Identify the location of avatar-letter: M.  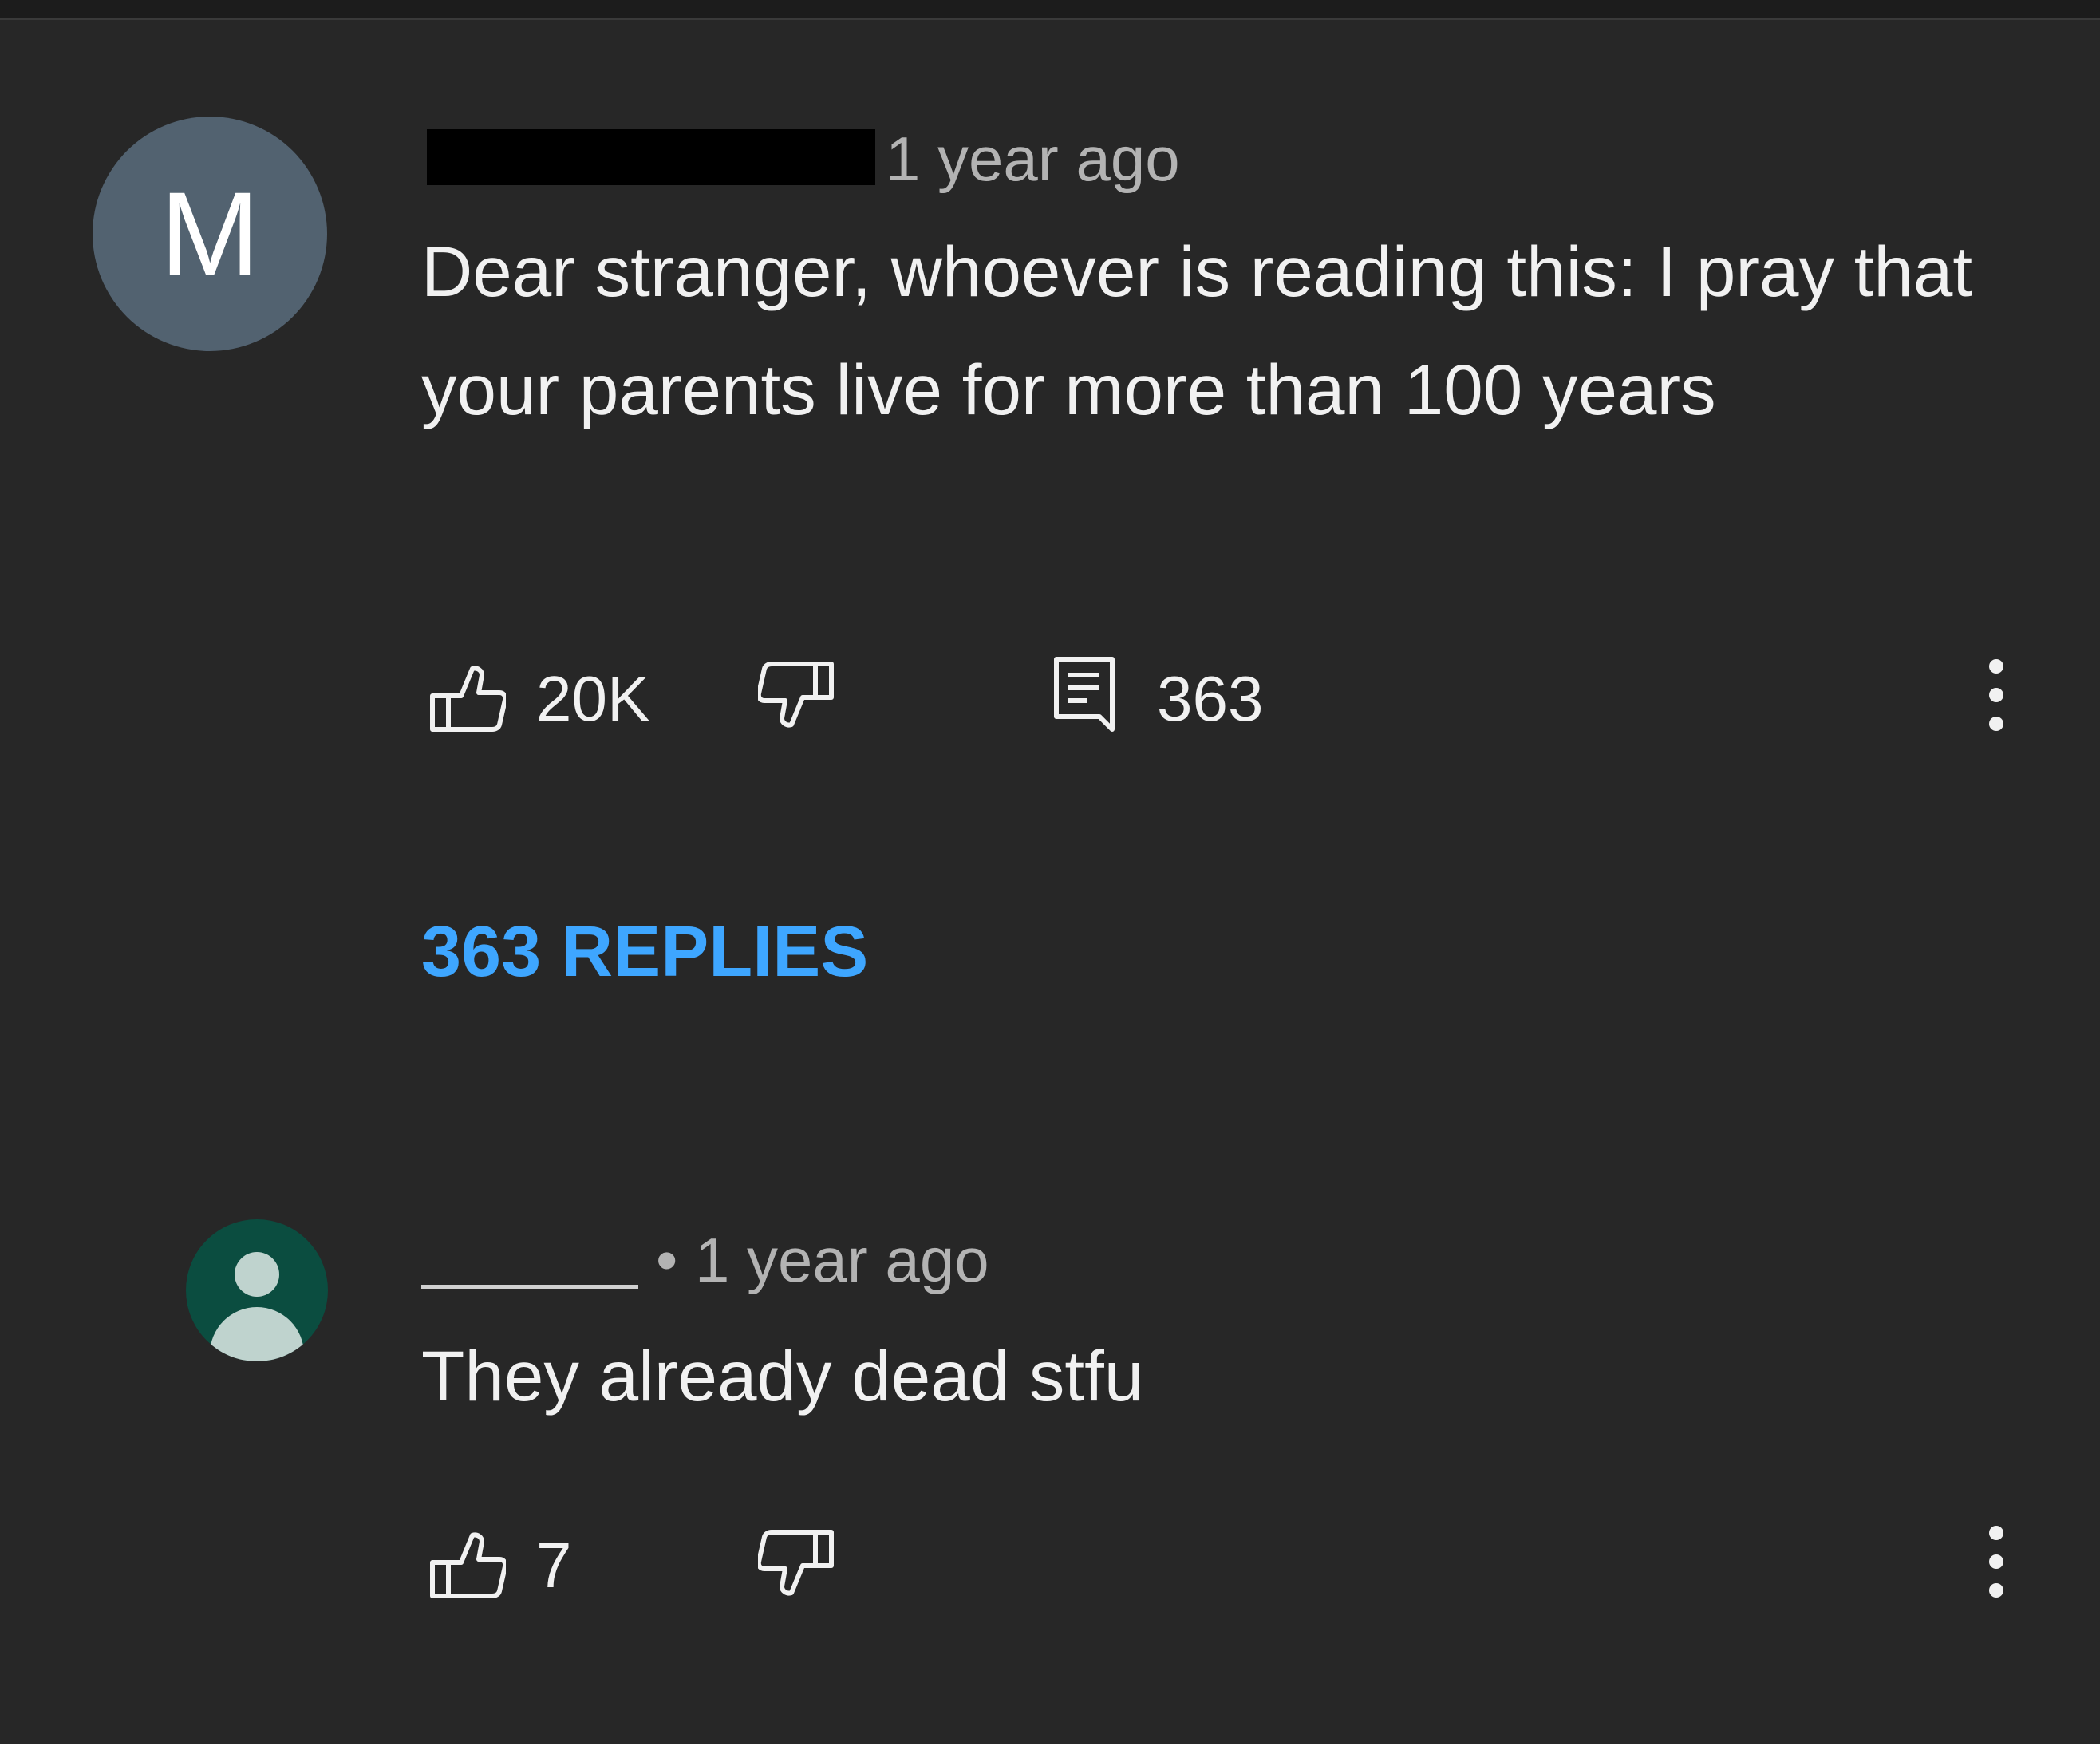
(210, 234).